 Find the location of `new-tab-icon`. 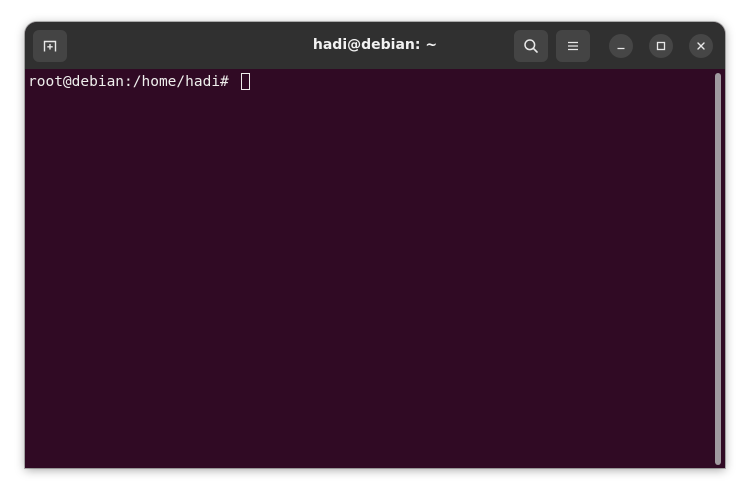

new-tab-icon is located at coordinates (50, 46).